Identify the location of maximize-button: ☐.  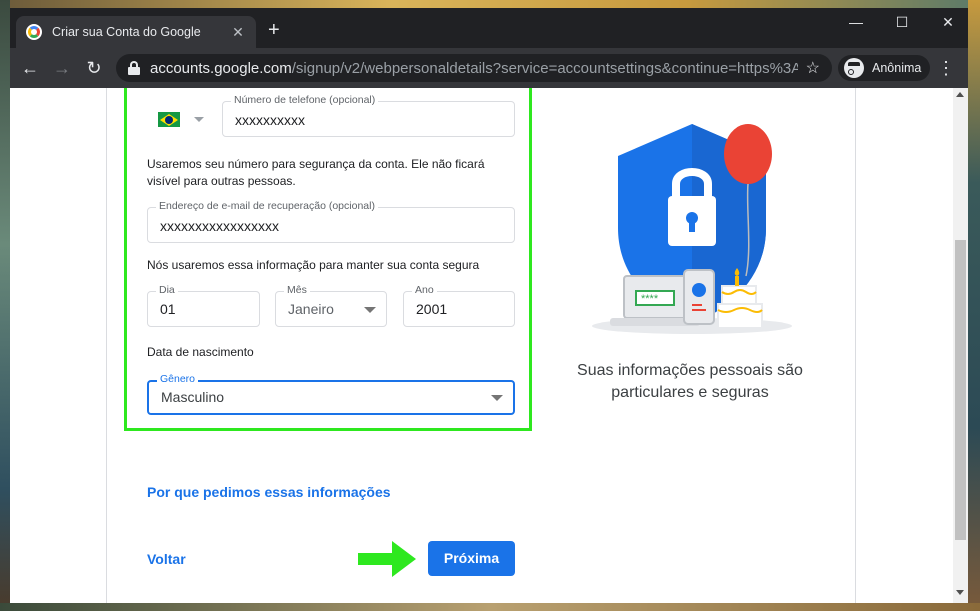
(902, 22).